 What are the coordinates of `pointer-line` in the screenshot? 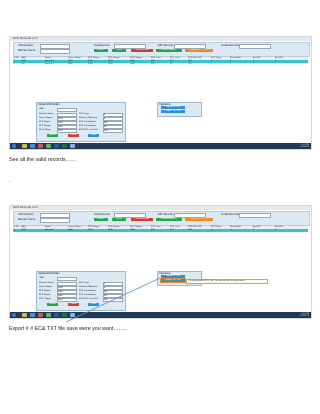 It's located at (113, 300).